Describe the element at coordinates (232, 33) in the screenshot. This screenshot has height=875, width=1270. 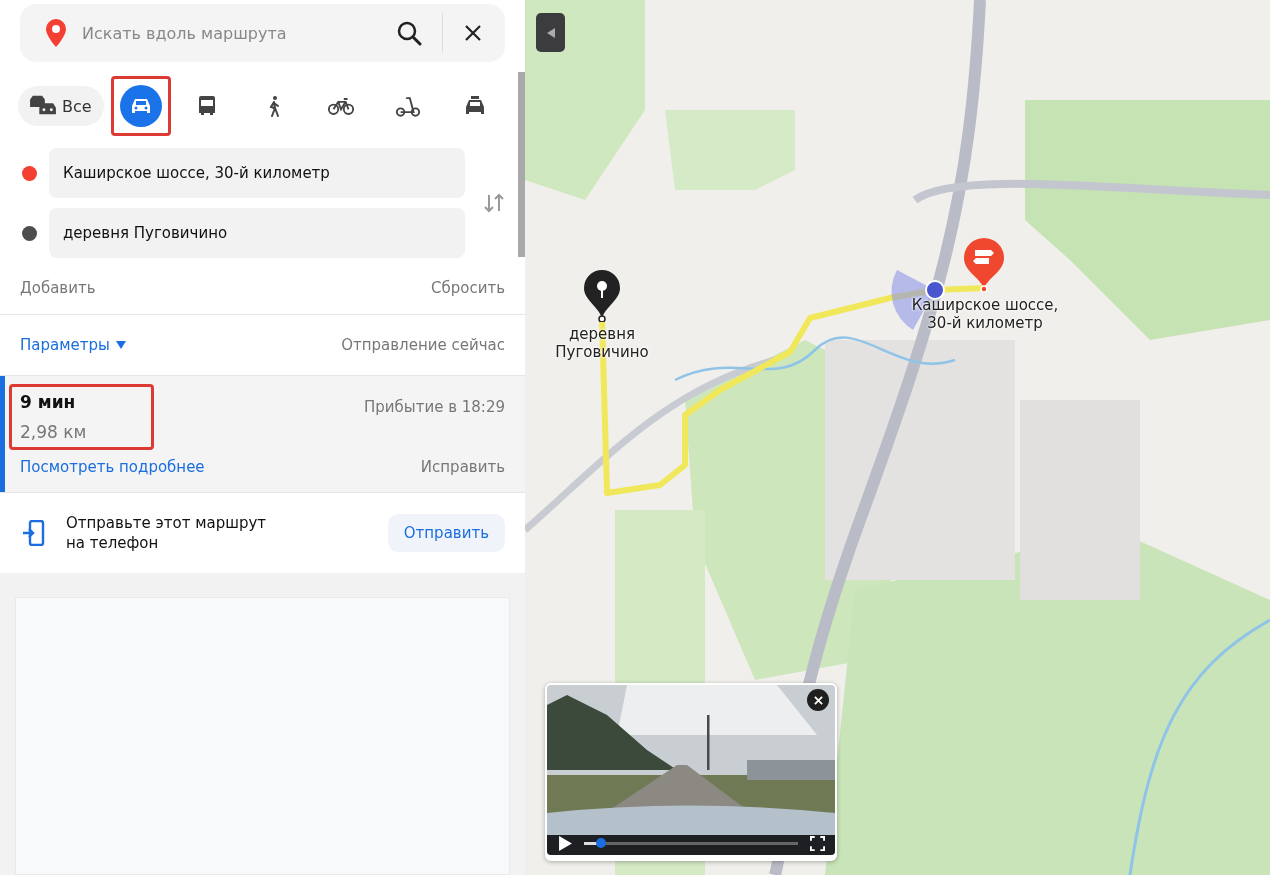
I see `search-field: Искать вдоль маршрута` at that location.